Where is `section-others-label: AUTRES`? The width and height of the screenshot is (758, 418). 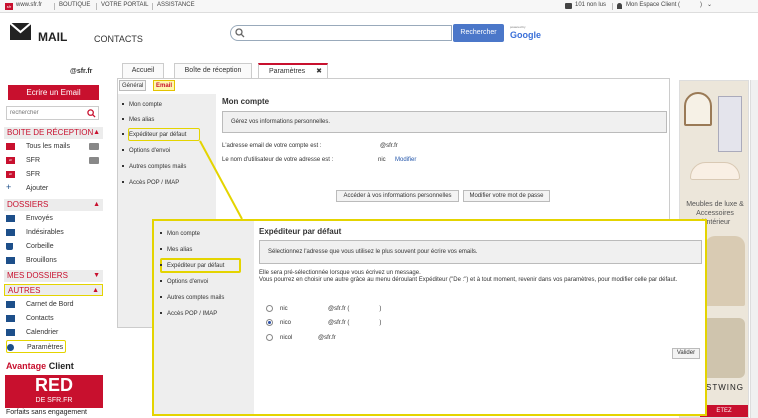 section-others-label: AUTRES is located at coordinates (24, 290).